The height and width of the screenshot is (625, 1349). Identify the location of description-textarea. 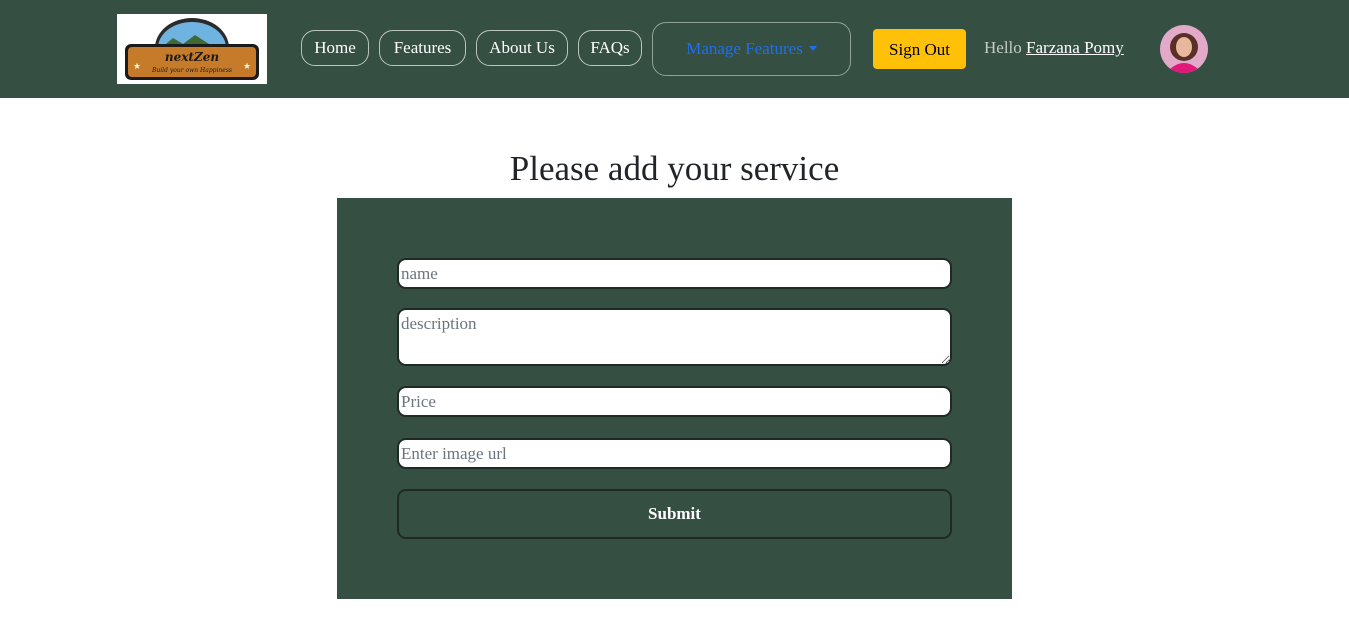
(674, 337).